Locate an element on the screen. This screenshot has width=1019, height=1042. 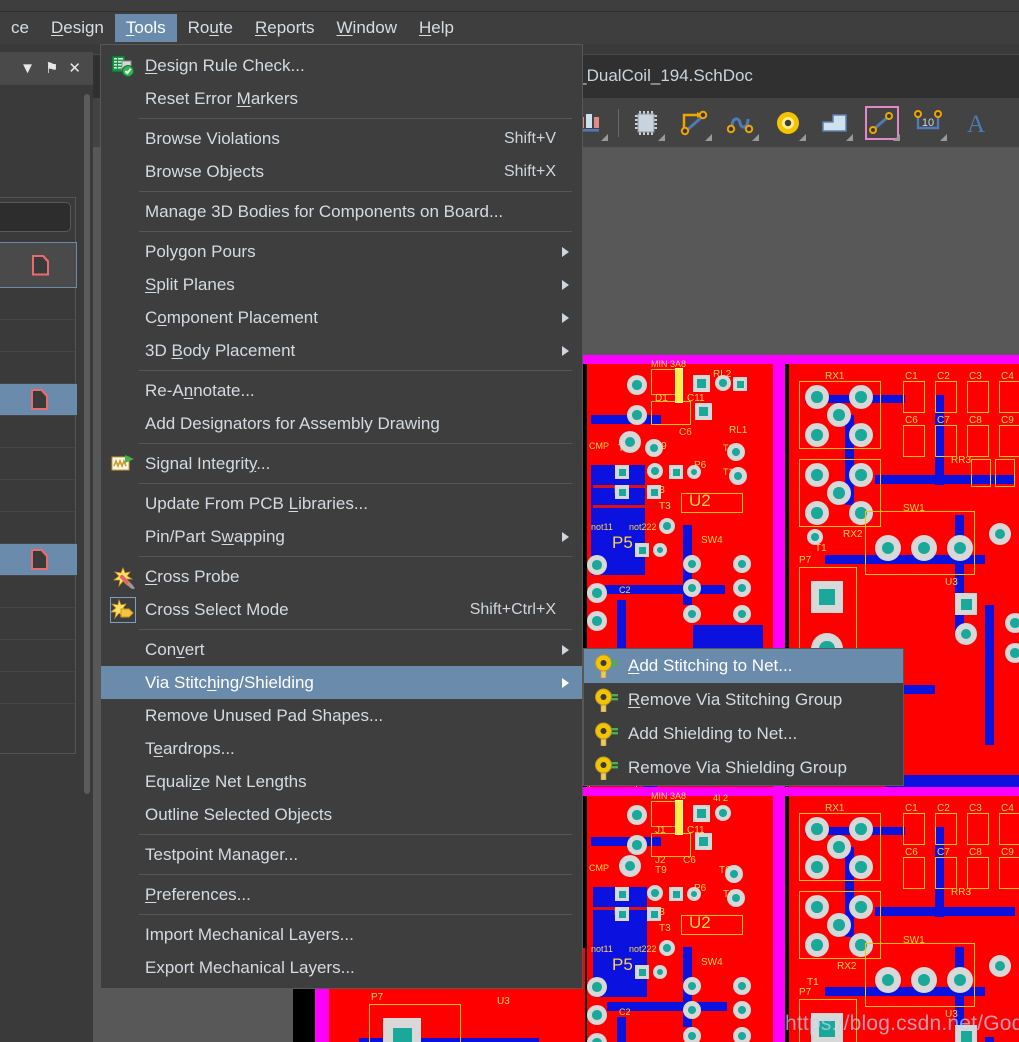
menu-item-label: Outline Selected Objects is located at coordinates (239, 814).